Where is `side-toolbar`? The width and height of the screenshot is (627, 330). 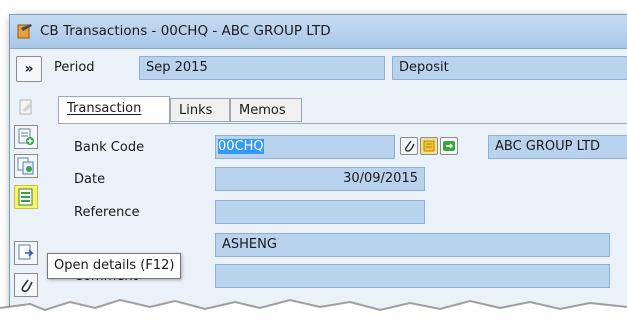
side-toolbar is located at coordinates (27, 205).